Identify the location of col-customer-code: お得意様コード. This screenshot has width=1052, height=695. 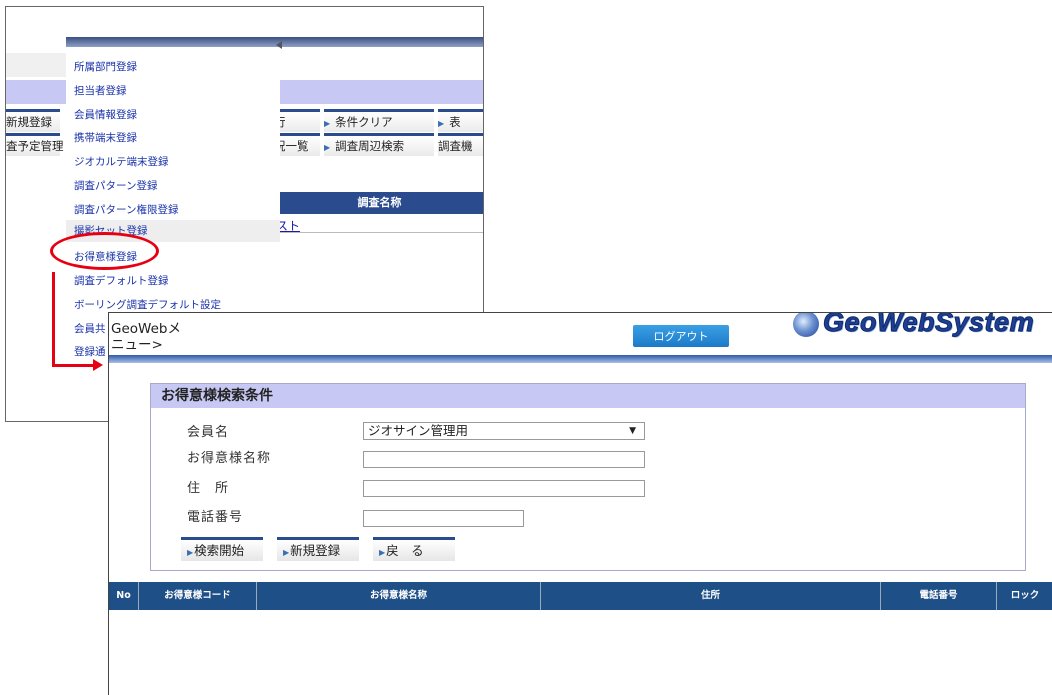
(198, 596).